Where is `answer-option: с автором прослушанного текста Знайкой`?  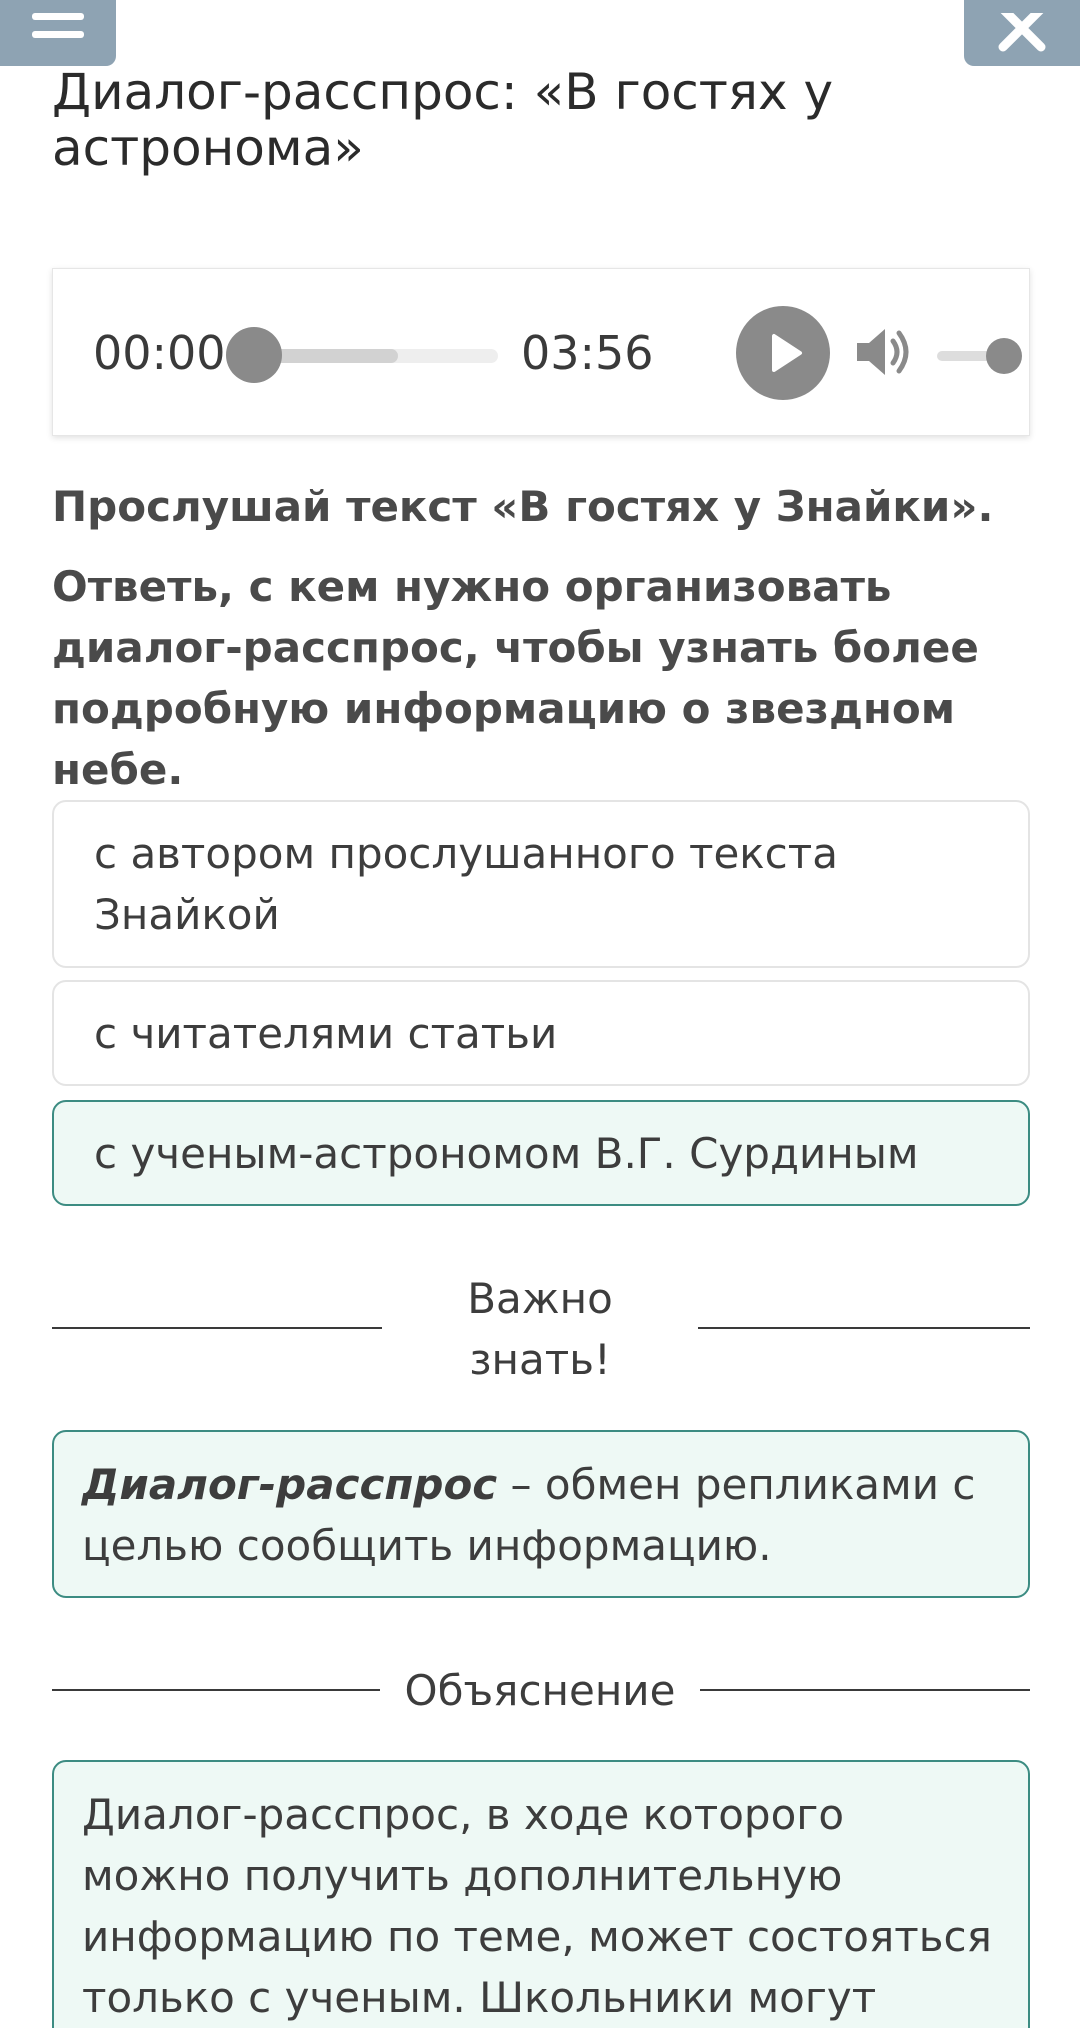
answer-option: с автором прослушанного текста Знайкой is located at coordinates (541, 884).